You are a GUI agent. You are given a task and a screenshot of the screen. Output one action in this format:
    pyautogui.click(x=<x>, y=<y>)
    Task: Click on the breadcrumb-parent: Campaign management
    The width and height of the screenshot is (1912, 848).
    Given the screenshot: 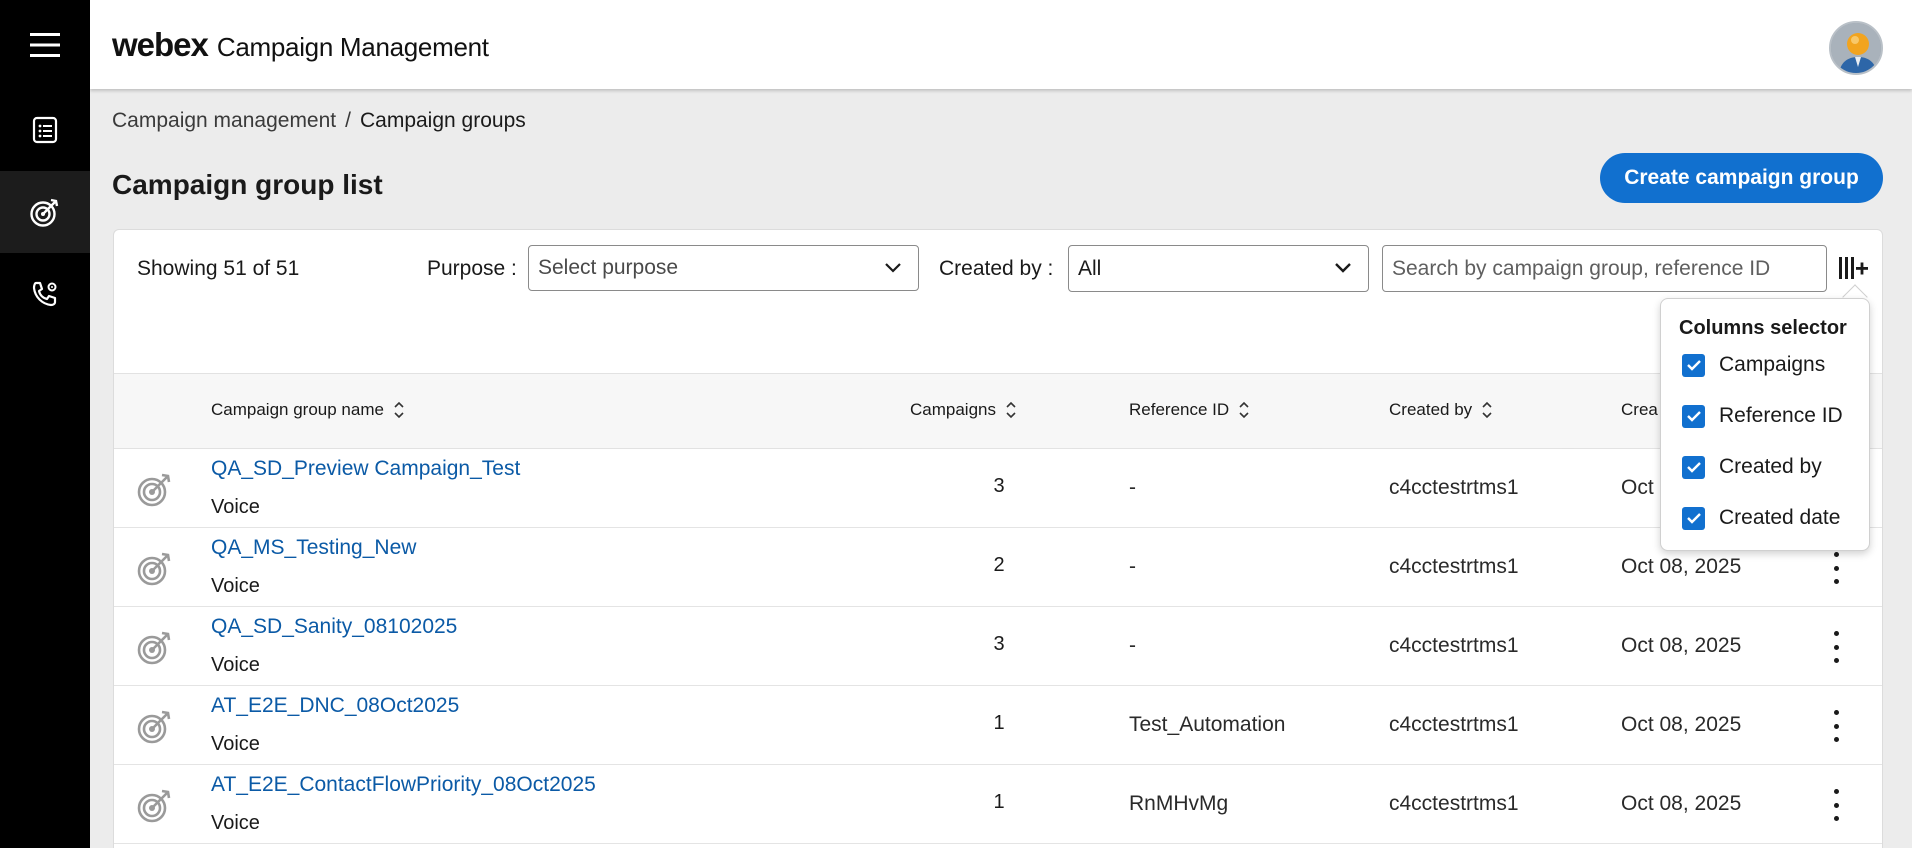 What is the action you would take?
    pyautogui.click(x=224, y=120)
    